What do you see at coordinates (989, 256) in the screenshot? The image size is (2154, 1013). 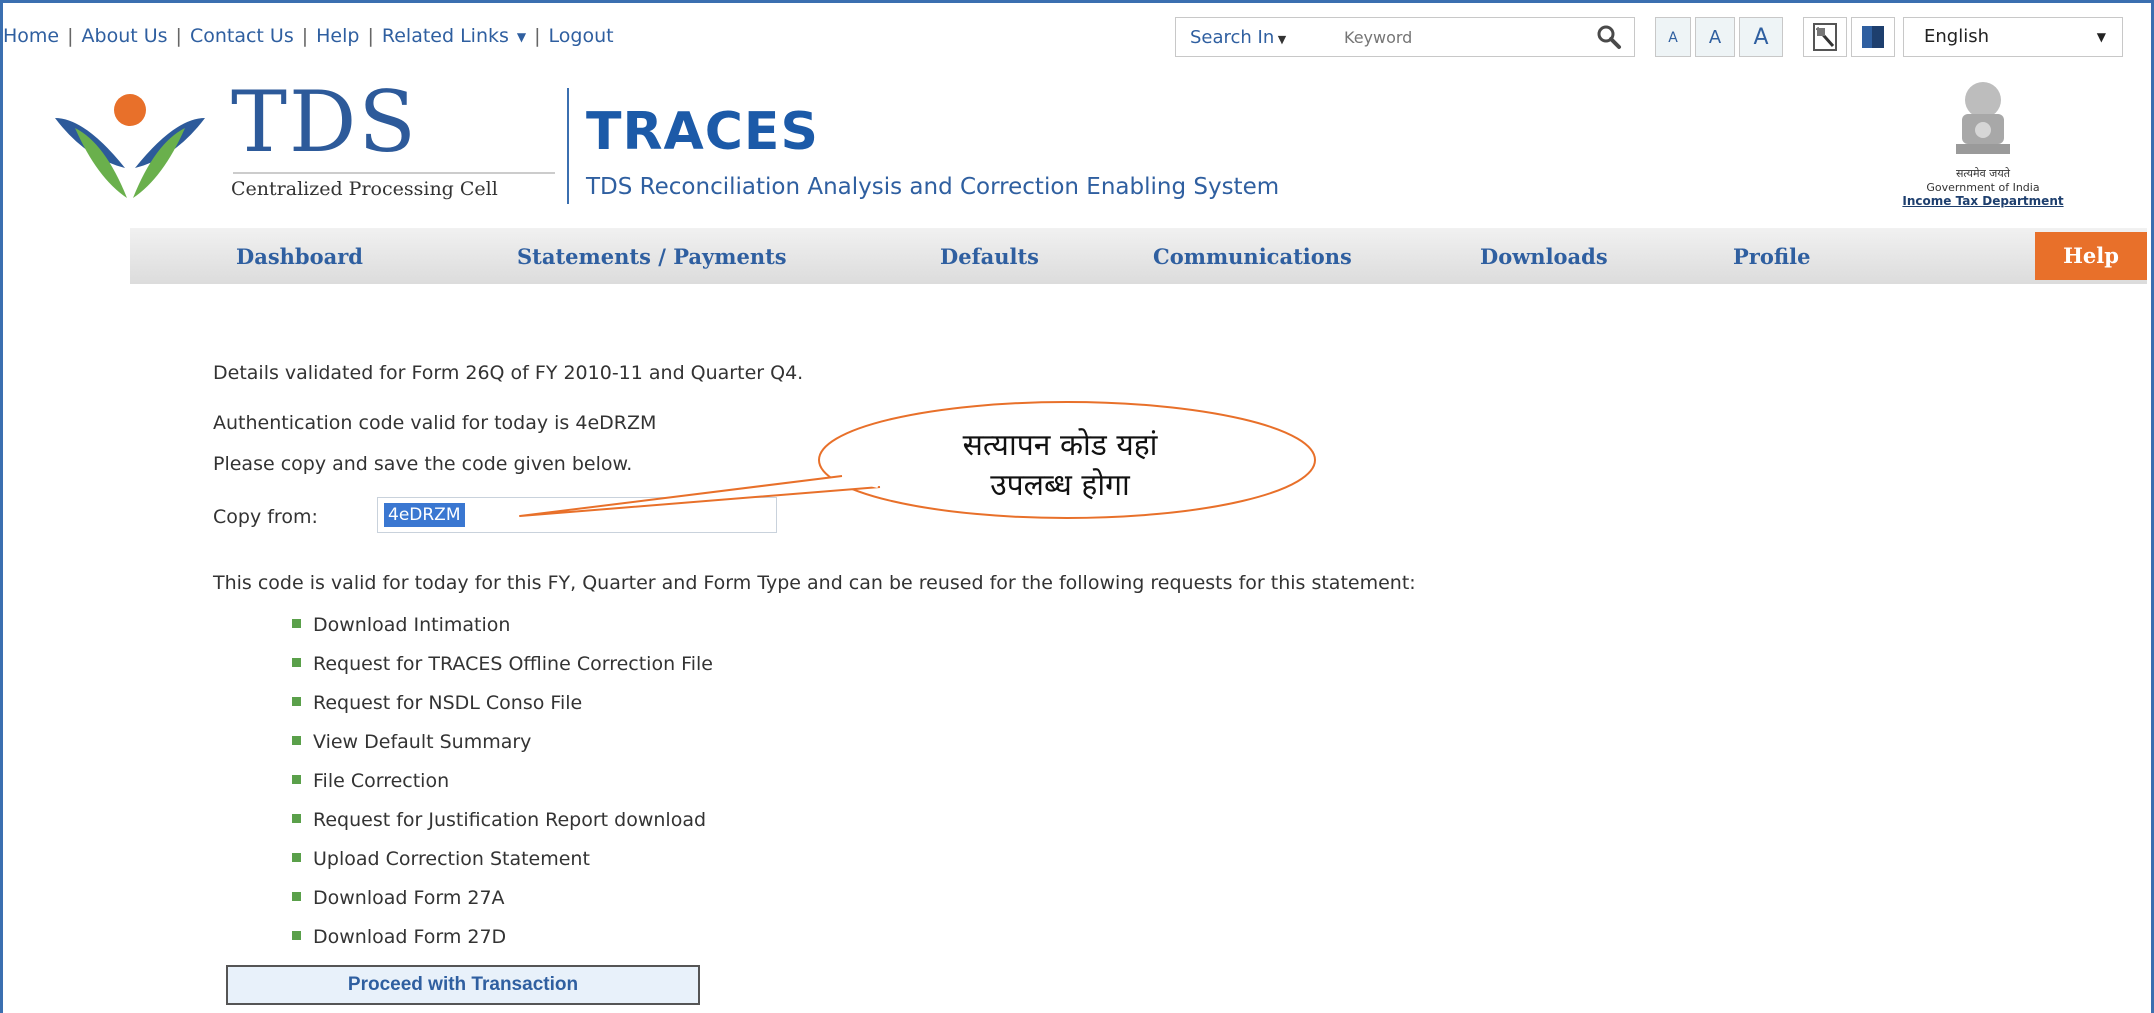 I see `nav-defaults: Defaults` at bounding box center [989, 256].